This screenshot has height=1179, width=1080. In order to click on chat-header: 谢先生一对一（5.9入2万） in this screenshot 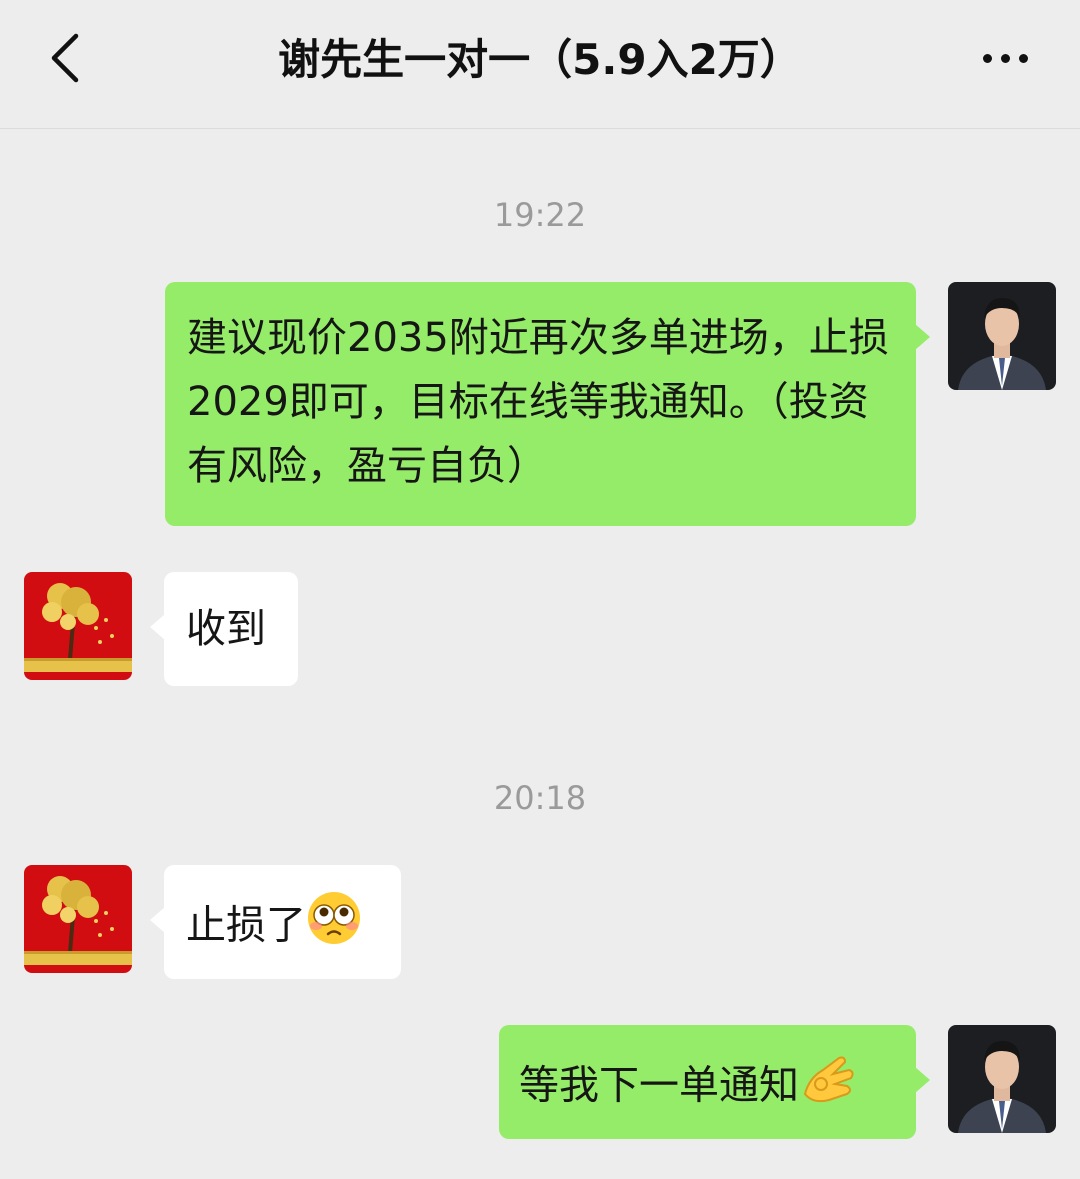, I will do `click(540, 64)`.